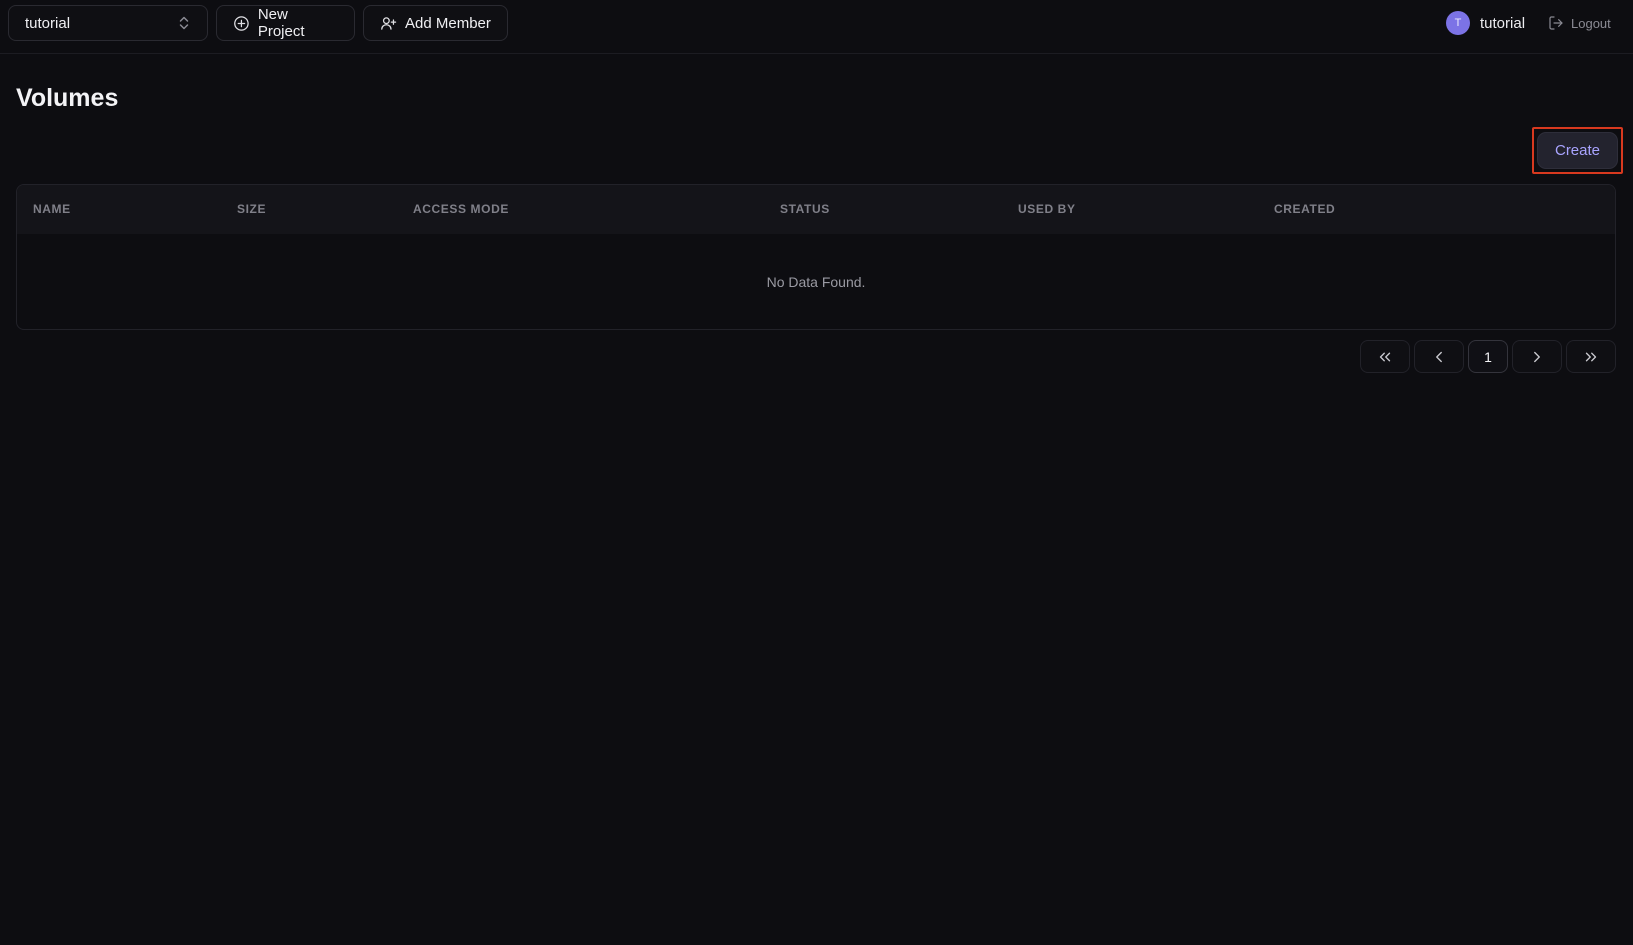 The image size is (1633, 945). I want to click on logout-label: Logout, so click(1591, 23).